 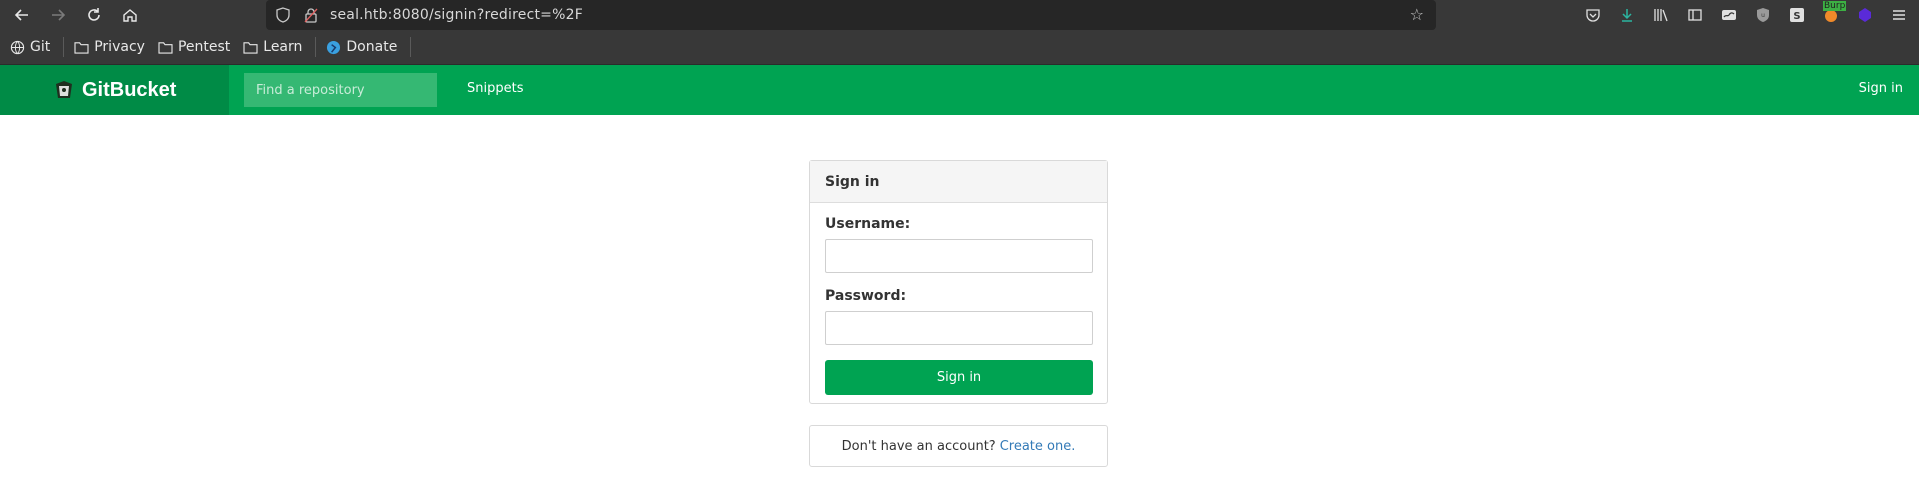 What do you see at coordinates (868, 224) in the screenshot?
I see `username-label: Username:` at bounding box center [868, 224].